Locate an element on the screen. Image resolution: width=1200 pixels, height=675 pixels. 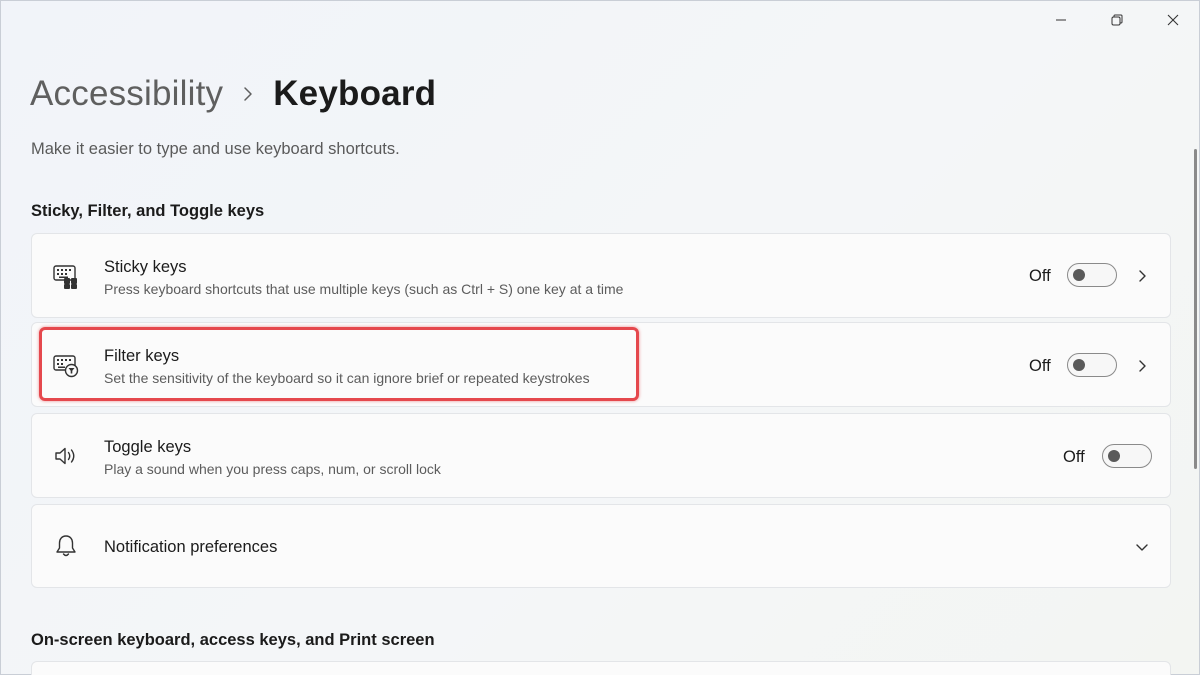
sticky-keys-toggle is located at coordinates (1092, 275).